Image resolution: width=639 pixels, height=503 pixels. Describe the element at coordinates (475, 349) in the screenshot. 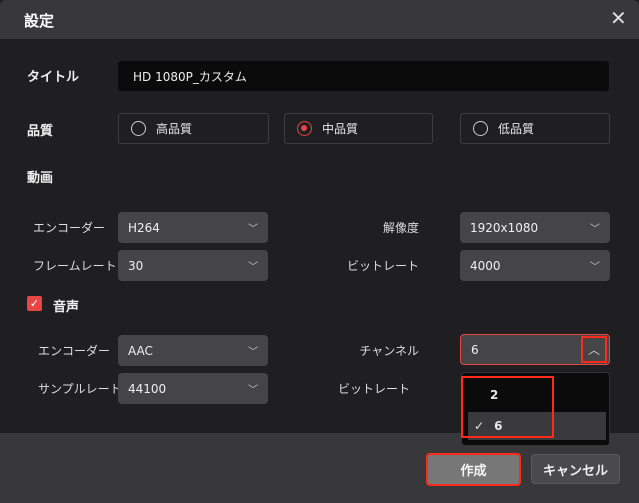

I see `select-value: 6` at that location.